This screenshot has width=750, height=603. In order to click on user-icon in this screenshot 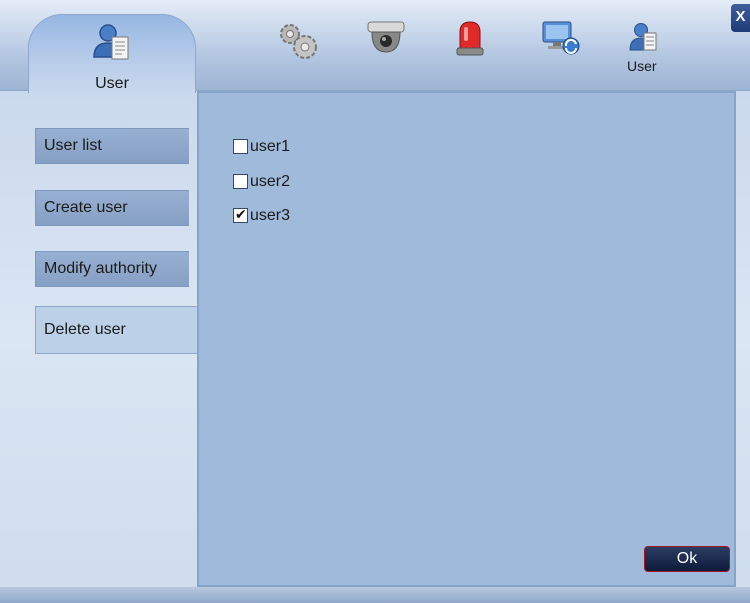, I will do `click(112, 49)`.